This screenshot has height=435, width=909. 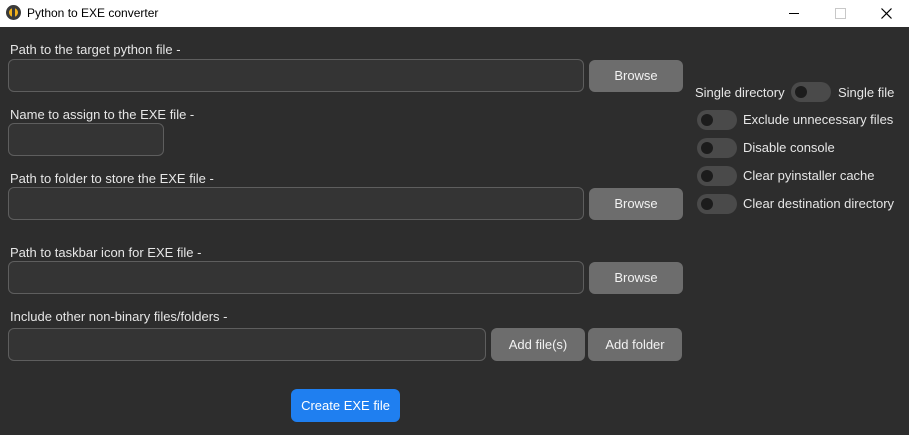 What do you see at coordinates (112, 178) in the screenshot?
I see `output-folder-label: Path to folder to store the EXE file -` at bounding box center [112, 178].